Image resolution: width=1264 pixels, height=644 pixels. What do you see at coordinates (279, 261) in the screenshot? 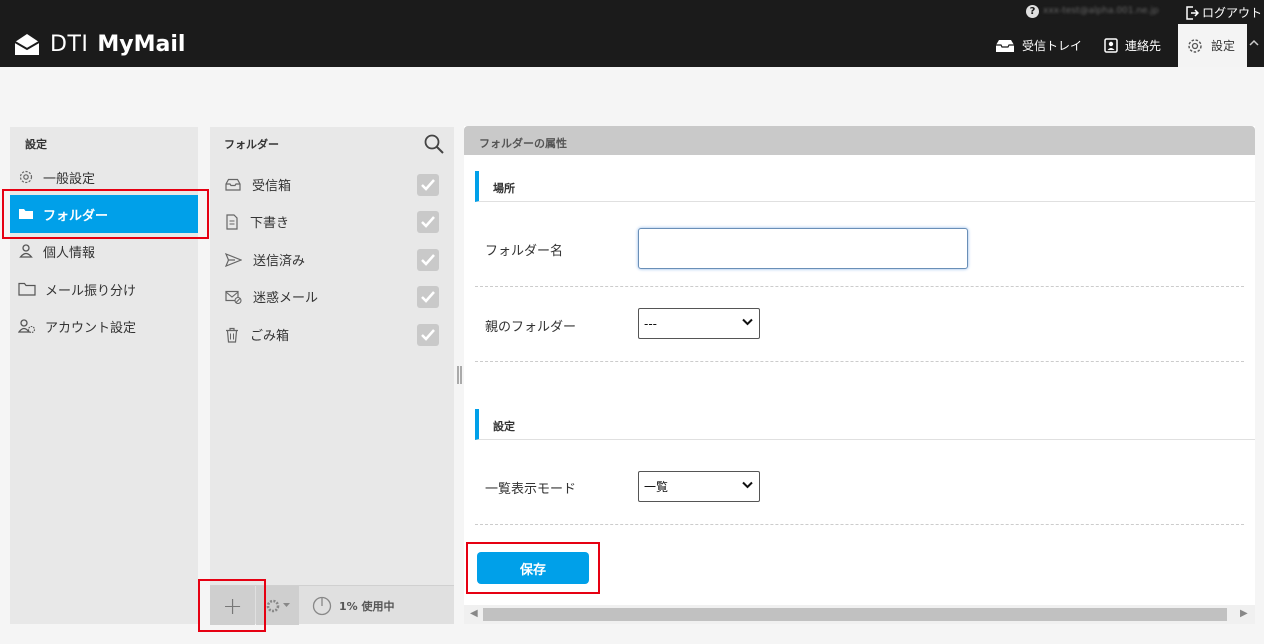
I see `folder-label: 送信済み` at bounding box center [279, 261].